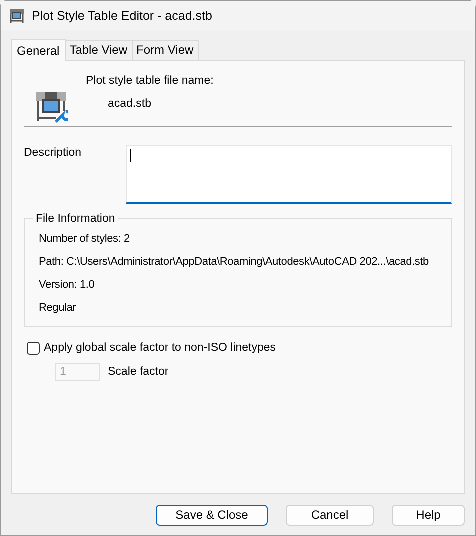  I want to click on tab: General, so click(38, 50).